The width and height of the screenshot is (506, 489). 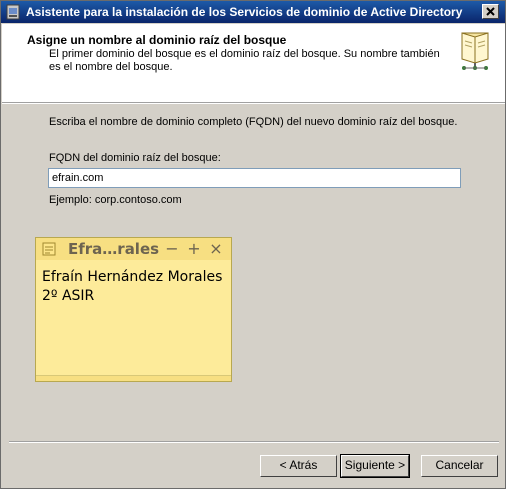 I want to click on close-icon, so click(x=490, y=11).